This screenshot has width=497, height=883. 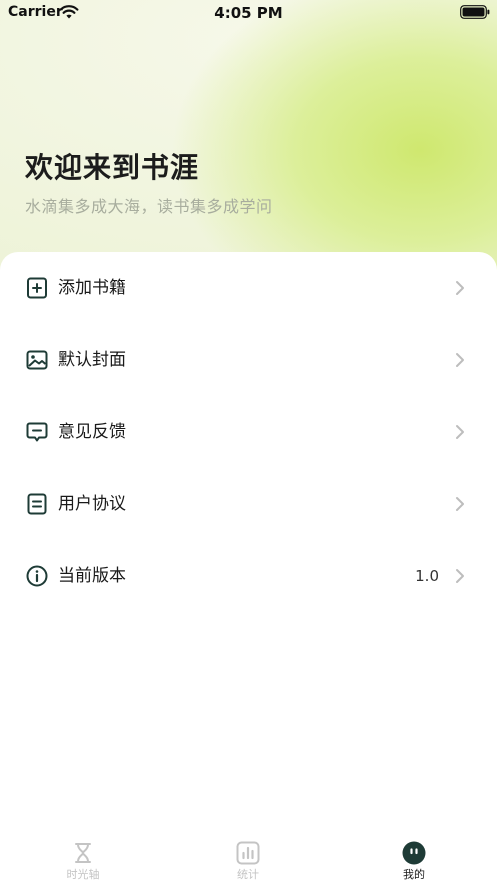 I want to click on menu-label: 添加书籍, so click(x=92, y=288).